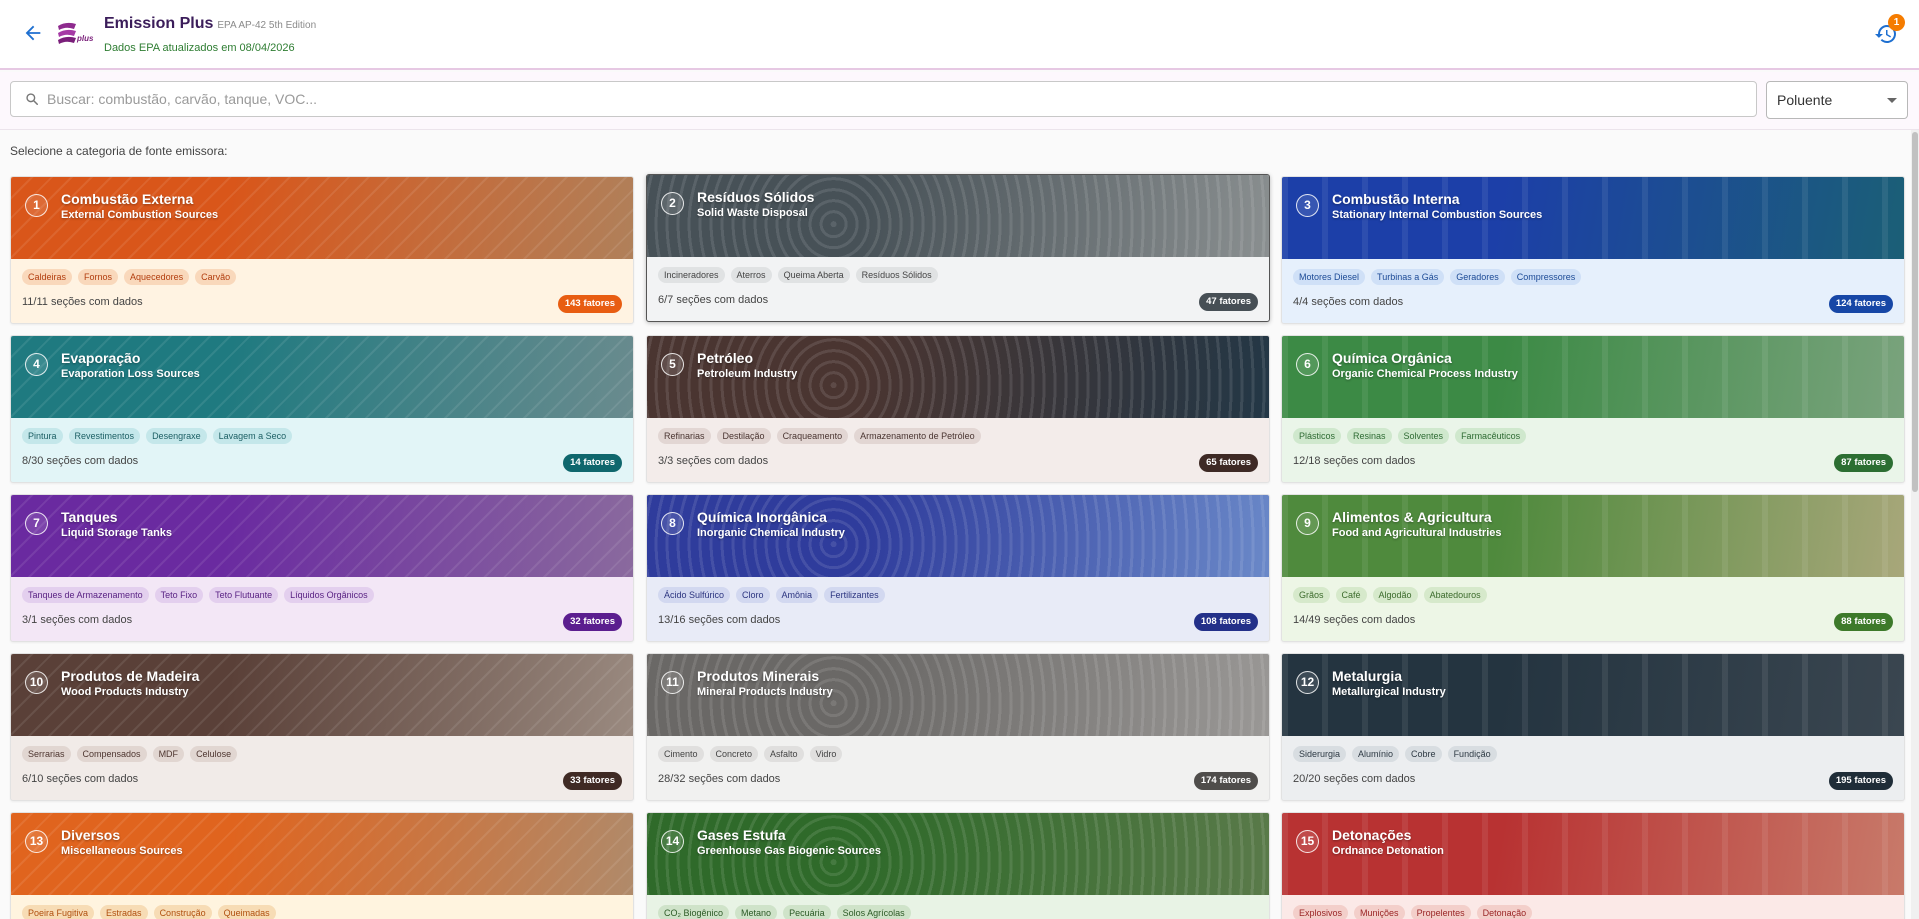 The height and width of the screenshot is (919, 1919). What do you see at coordinates (1307, 841) in the screenshot?
I see `card-number-badge: 15` at bounding box center [1307, 841].